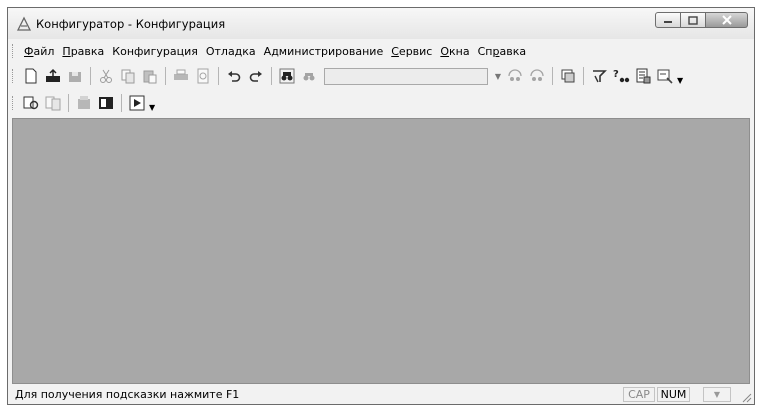 This screenshot has width=759, height=407. I want to click on undo-icon, so click(234, 76).